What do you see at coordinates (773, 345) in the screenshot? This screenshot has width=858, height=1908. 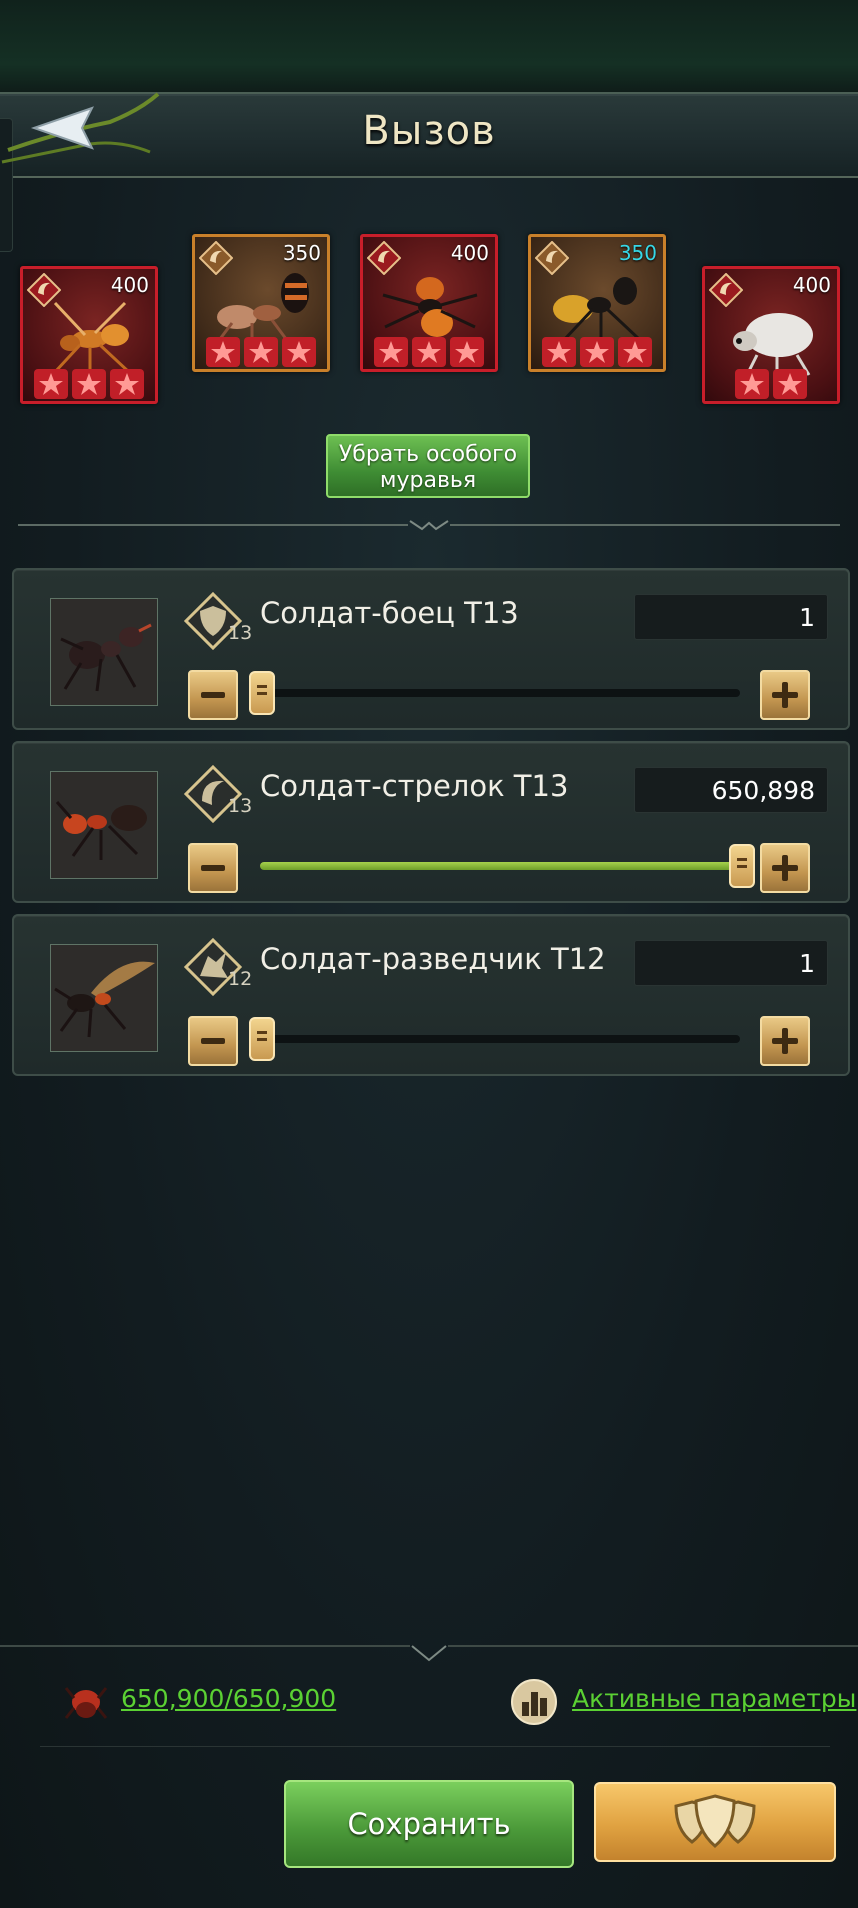 I see `white-fluffy-ant-image` at bounding box center [773, 345].